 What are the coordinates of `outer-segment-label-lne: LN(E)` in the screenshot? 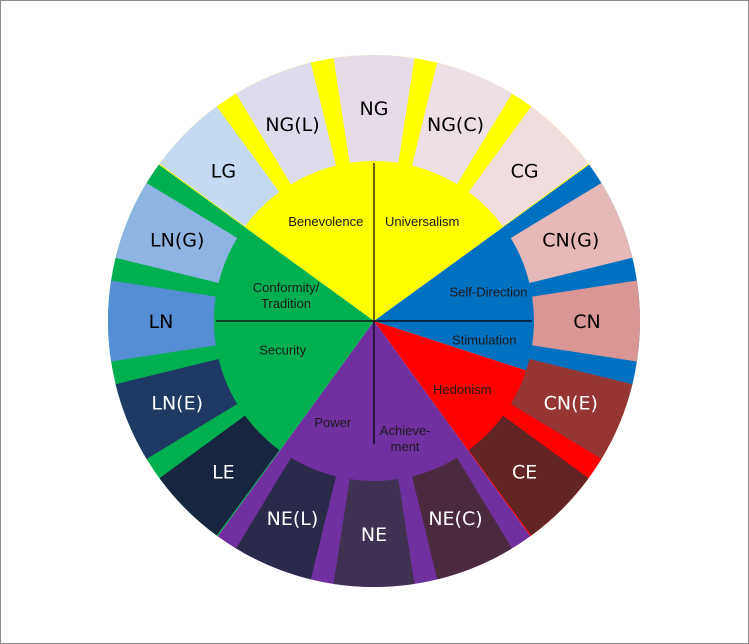 It's located at (177, 404).